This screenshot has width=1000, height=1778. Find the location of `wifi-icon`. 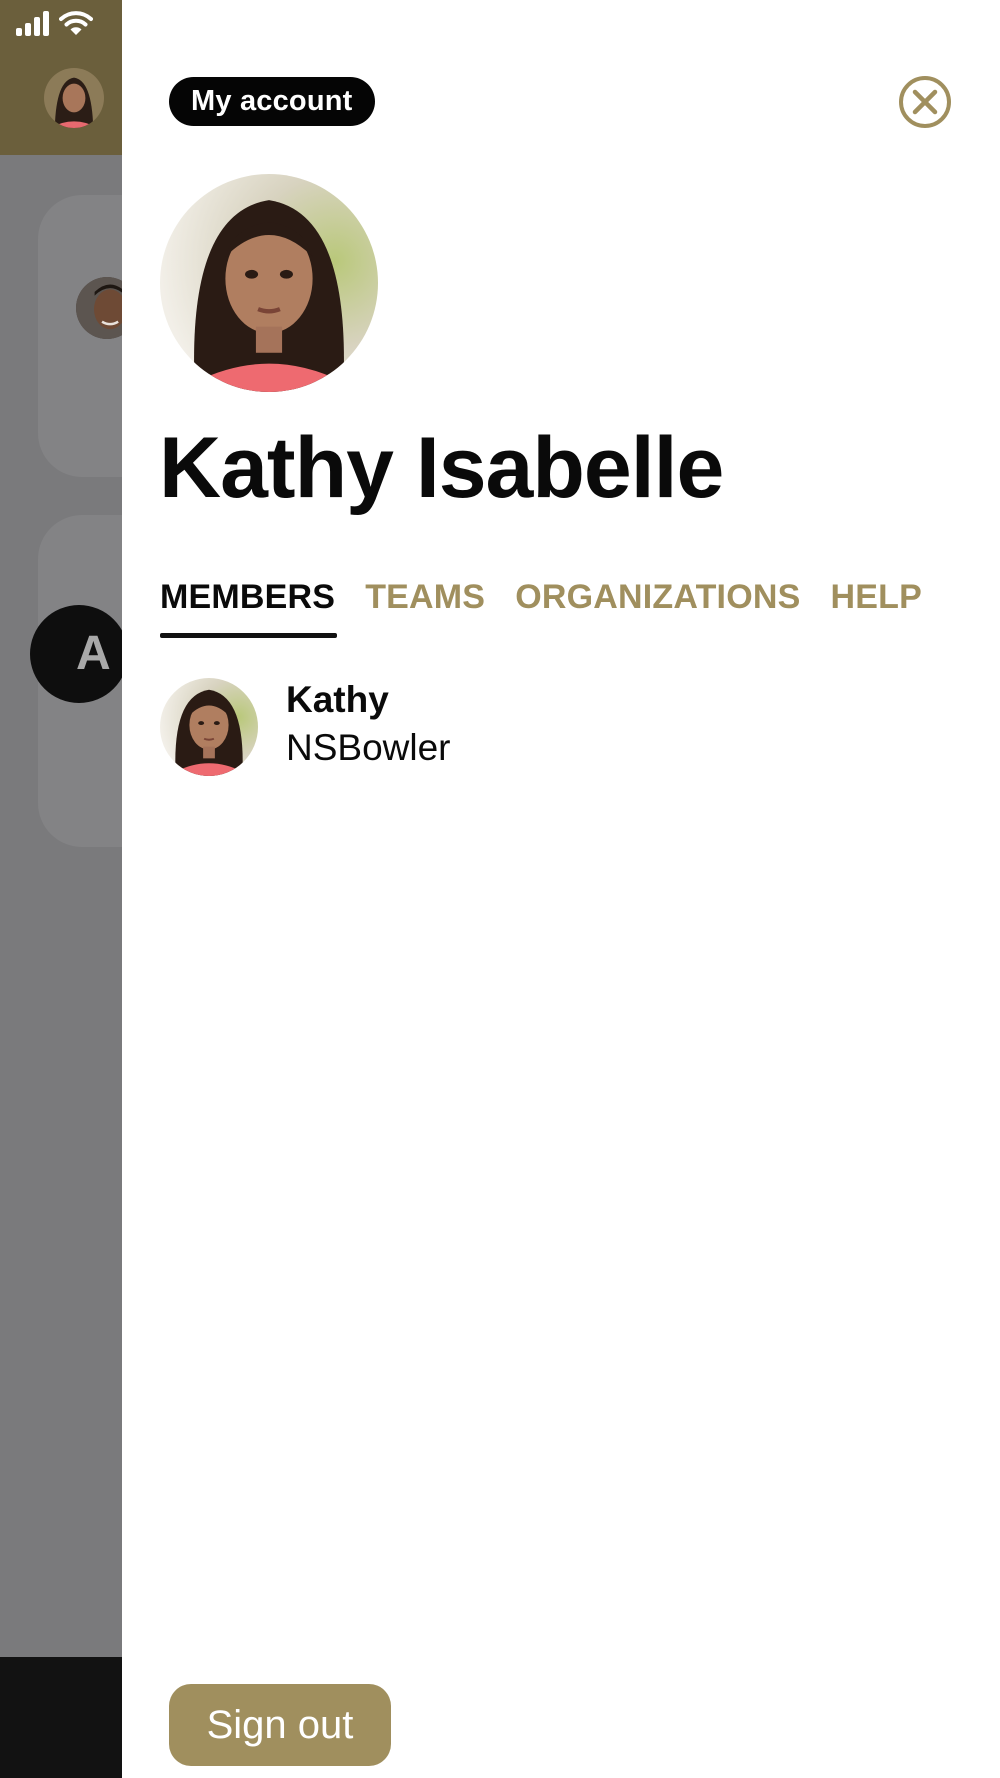

wifi-icon is located at coordinates (76, 23).